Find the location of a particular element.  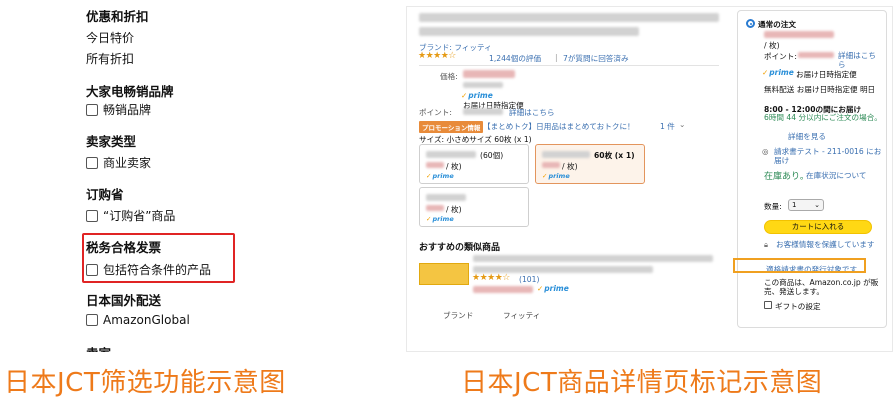

similar-review-count: (101) is located at coordinates (529, 279).